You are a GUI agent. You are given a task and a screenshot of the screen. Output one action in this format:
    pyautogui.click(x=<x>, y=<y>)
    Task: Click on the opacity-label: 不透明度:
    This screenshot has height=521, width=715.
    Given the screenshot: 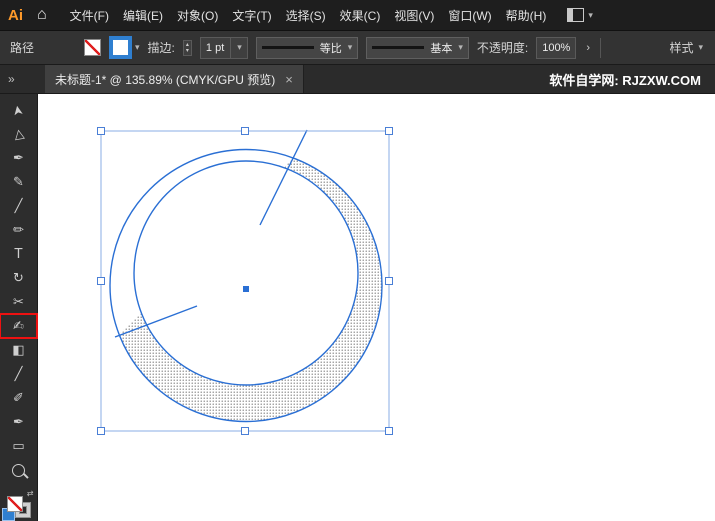 What is the action you would take?
    pyautogui.click(x=502, y=48)
    